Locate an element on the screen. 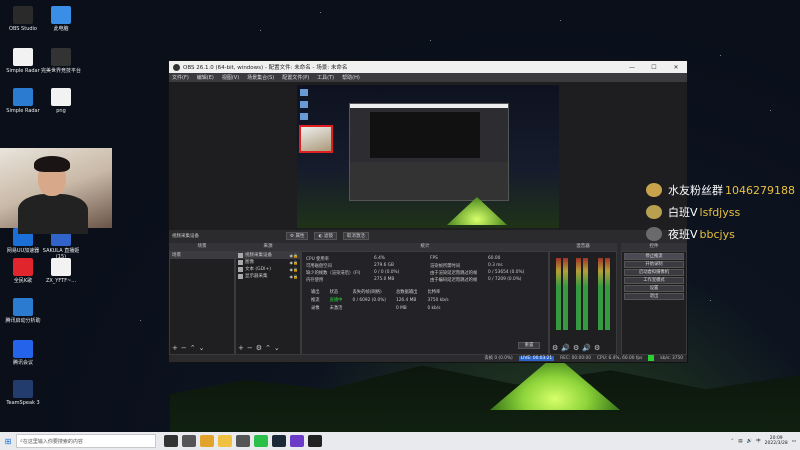  menu-file: 文件(F) is located at coordinates (180, 77).